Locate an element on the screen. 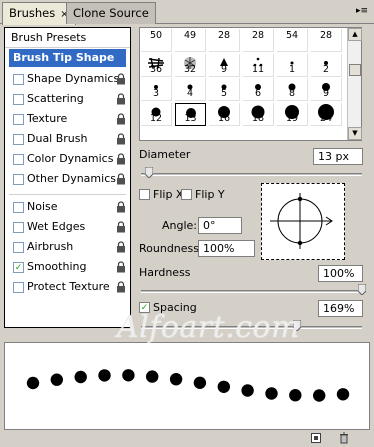 Image resolution: width=374 pixels, height=447 pixels. option-label: Noise is located at coordinates (42, 206).